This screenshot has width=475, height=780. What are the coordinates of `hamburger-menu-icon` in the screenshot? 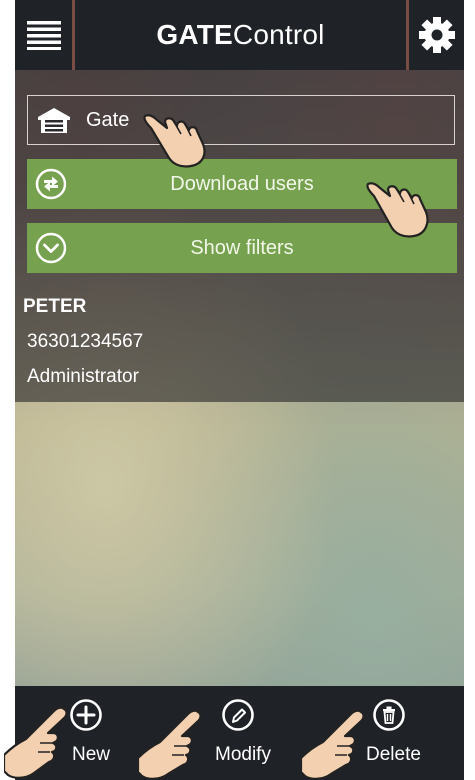 It's located at (43, 35).